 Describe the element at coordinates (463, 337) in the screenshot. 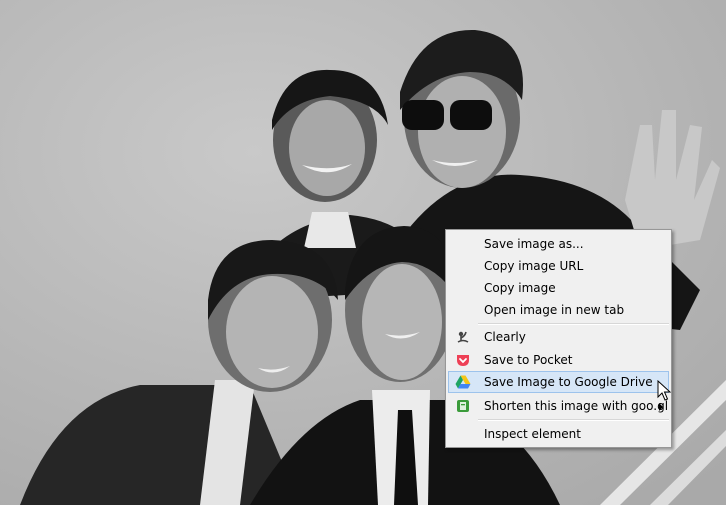

I see `clearly-icon` at that location.